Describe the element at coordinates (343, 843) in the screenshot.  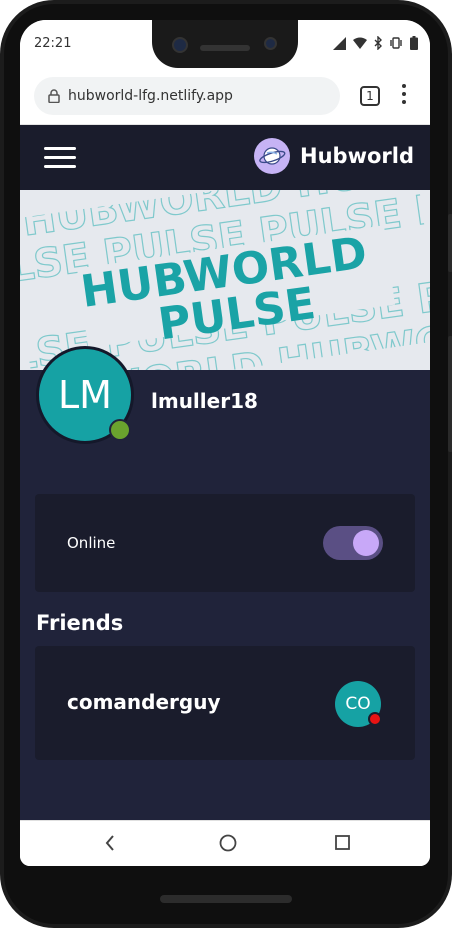
I see `recents-icon` at that location.